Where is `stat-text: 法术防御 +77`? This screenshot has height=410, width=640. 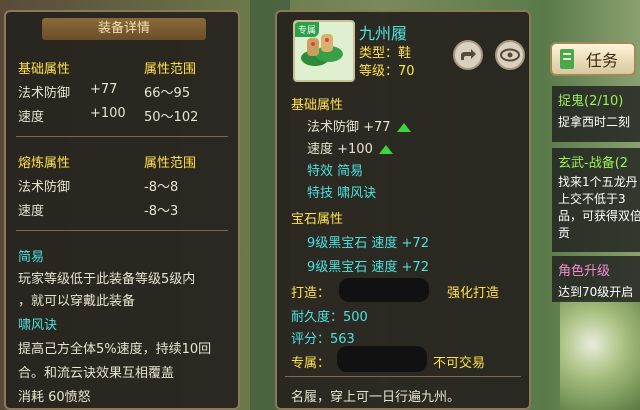
stat-text: 法术防御 +77 is located at coordinates (349, 127).